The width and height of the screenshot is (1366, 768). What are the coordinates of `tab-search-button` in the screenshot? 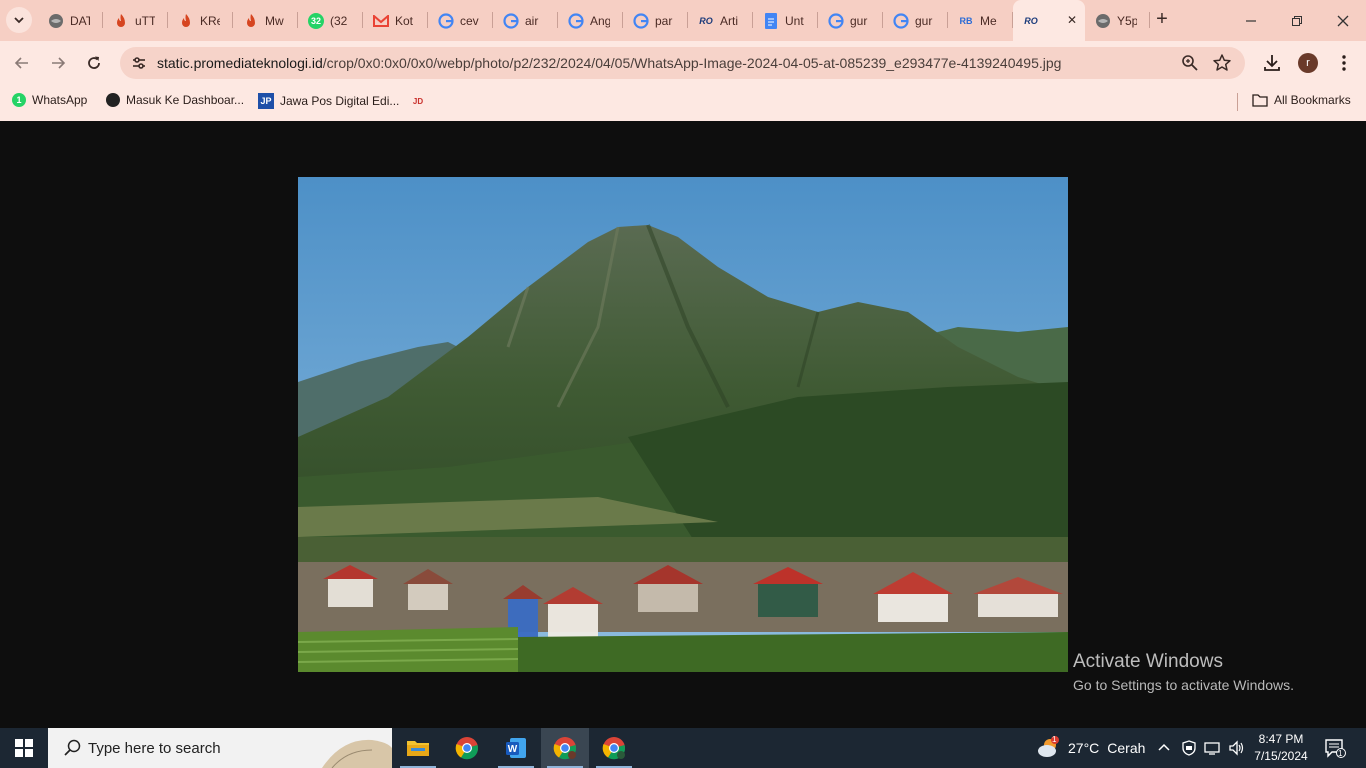 It's located at (19, 20).